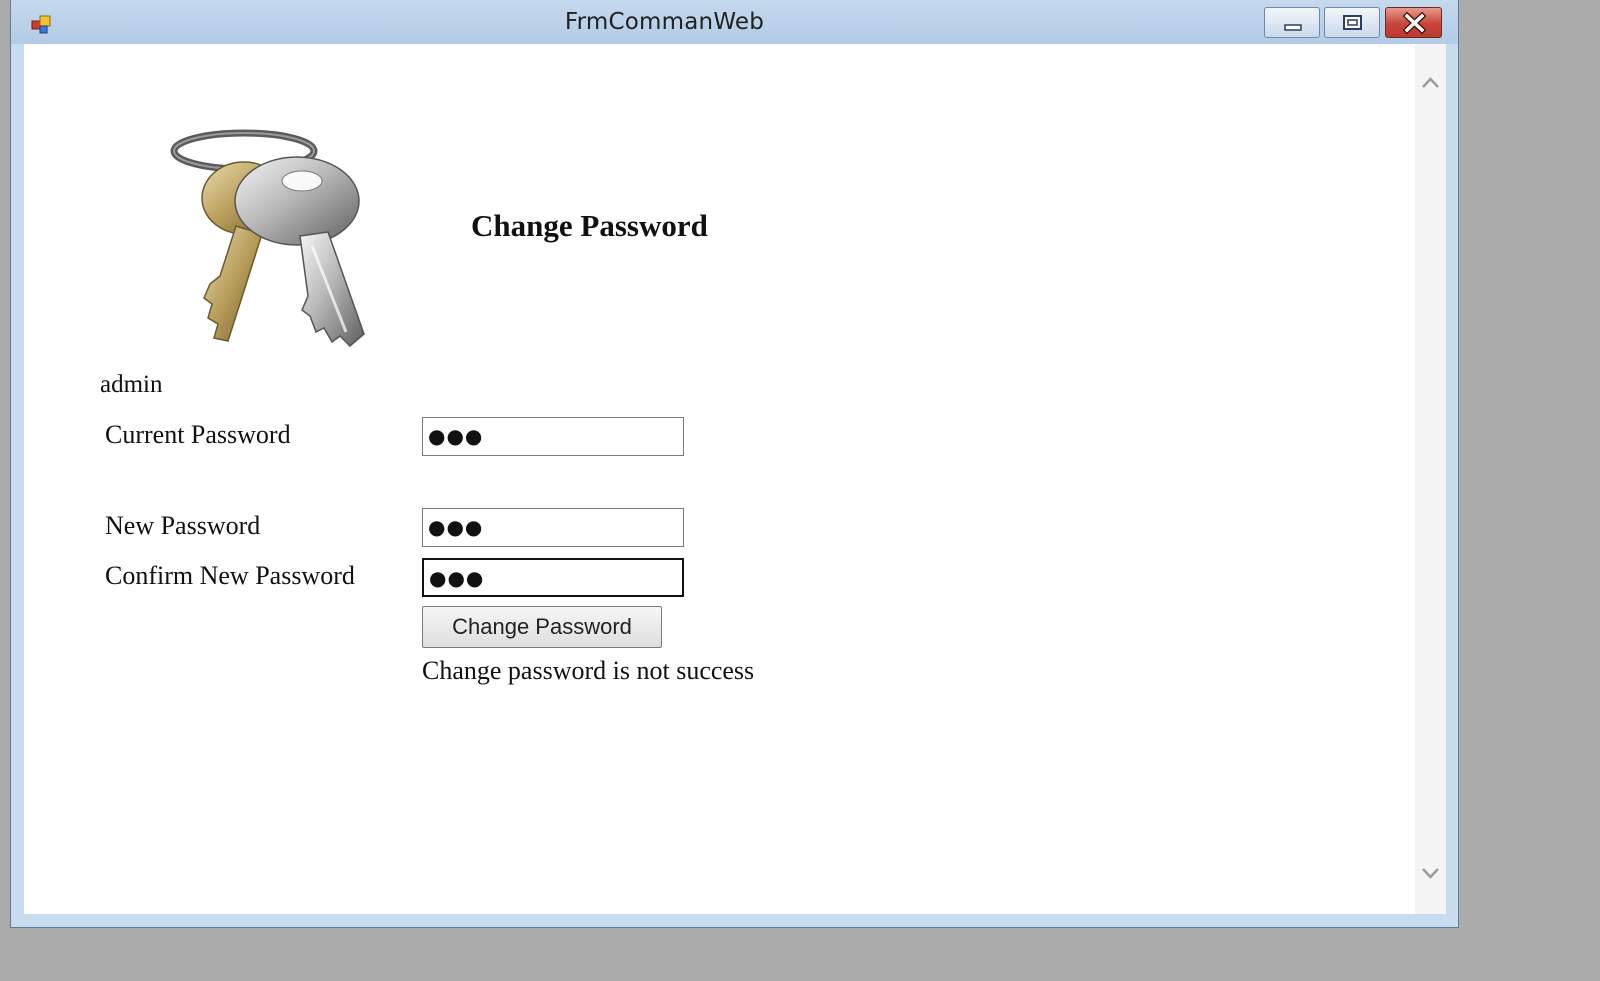 The width and height of the screenshot is (1600, 981). What do you see at coordinates (1430, 82) in the screenshot?
I see `chevron-up-icon` at bounding box center [1430, 82].